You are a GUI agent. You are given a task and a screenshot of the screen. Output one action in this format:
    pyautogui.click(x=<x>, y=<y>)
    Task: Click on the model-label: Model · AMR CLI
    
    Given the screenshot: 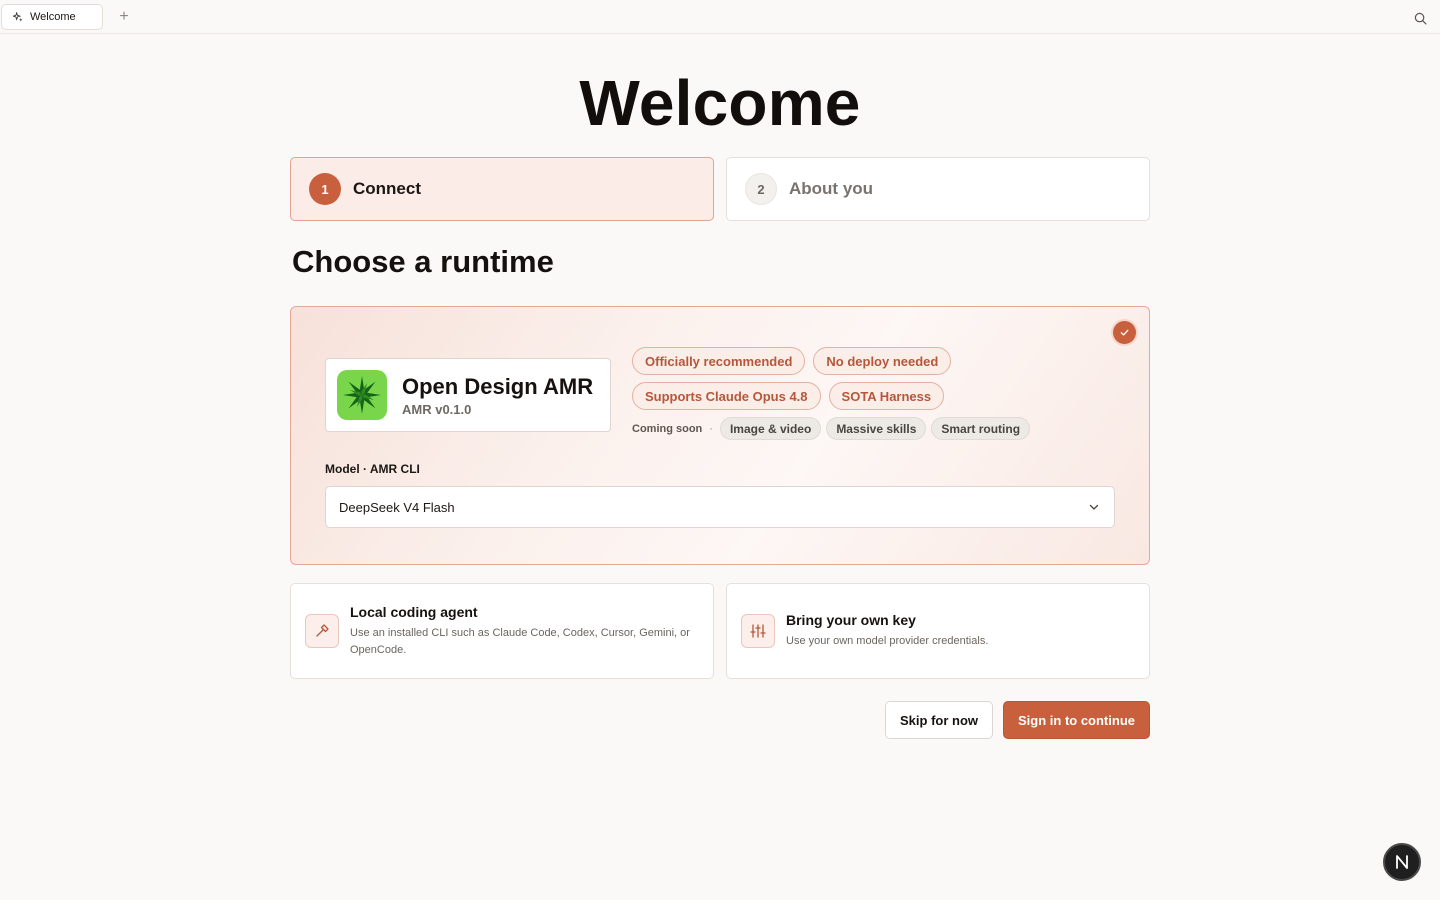 What is the action you would take?
    pyautogui.click(x=372, y=469)
    